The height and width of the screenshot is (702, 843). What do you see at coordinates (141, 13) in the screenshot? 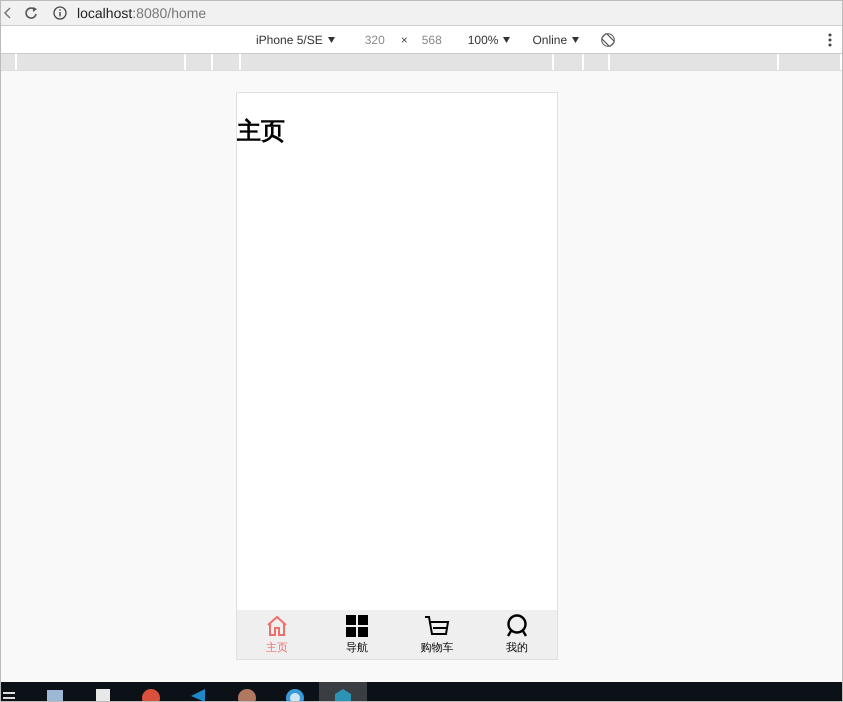
I see `url-text: localhost:8080/home` at bounding box center [141, 13].